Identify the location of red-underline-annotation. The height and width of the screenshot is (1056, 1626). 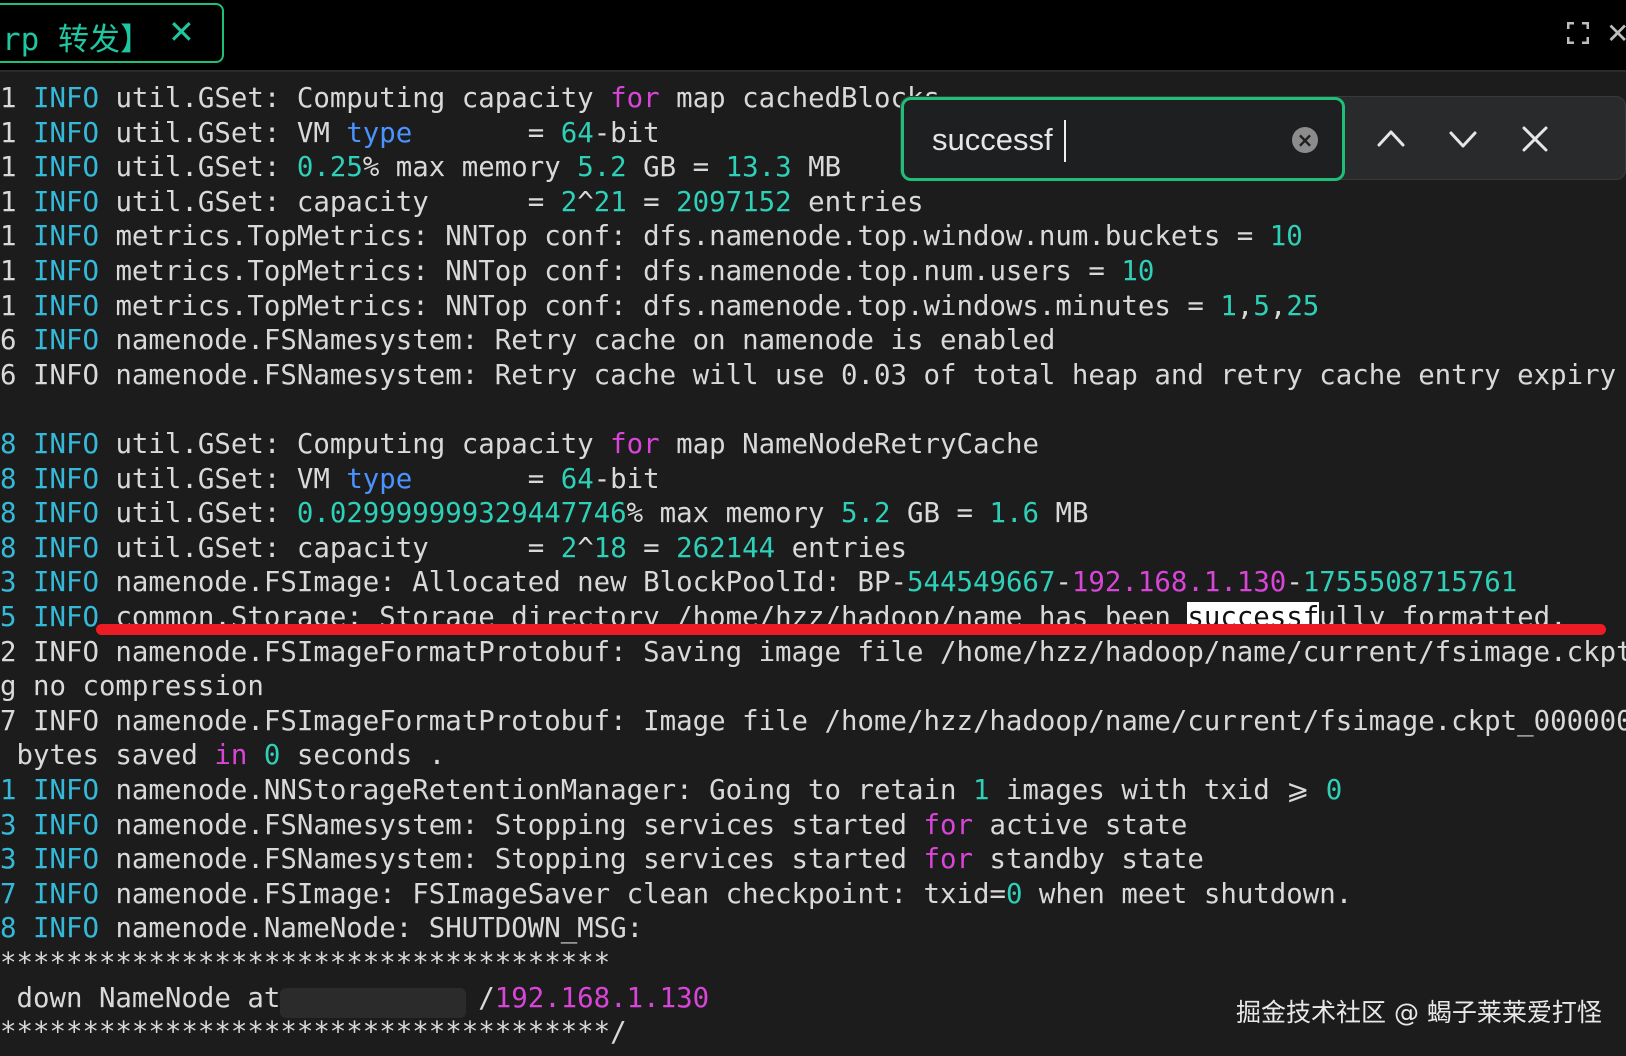
(851, 629).